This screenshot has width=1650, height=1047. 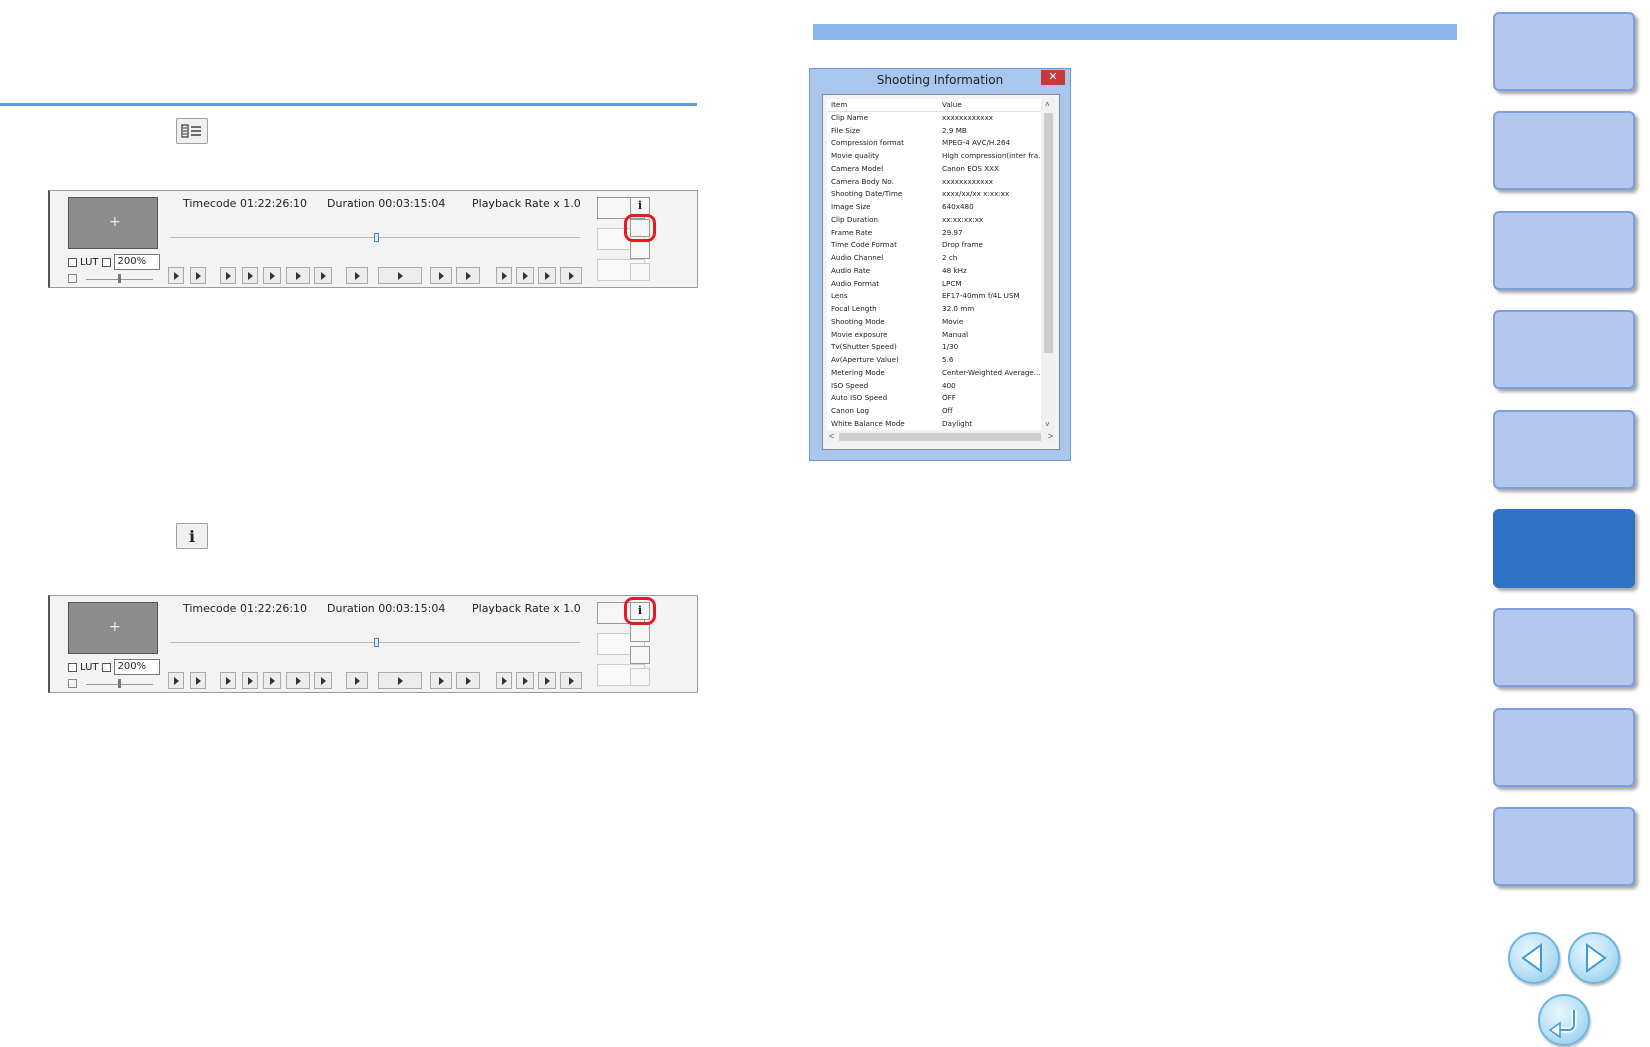 What do you see at coordinates (934, 424) in the screenshot?
I see `list-item: White Balance Mode Daylight` at bounding box center [934, 424].